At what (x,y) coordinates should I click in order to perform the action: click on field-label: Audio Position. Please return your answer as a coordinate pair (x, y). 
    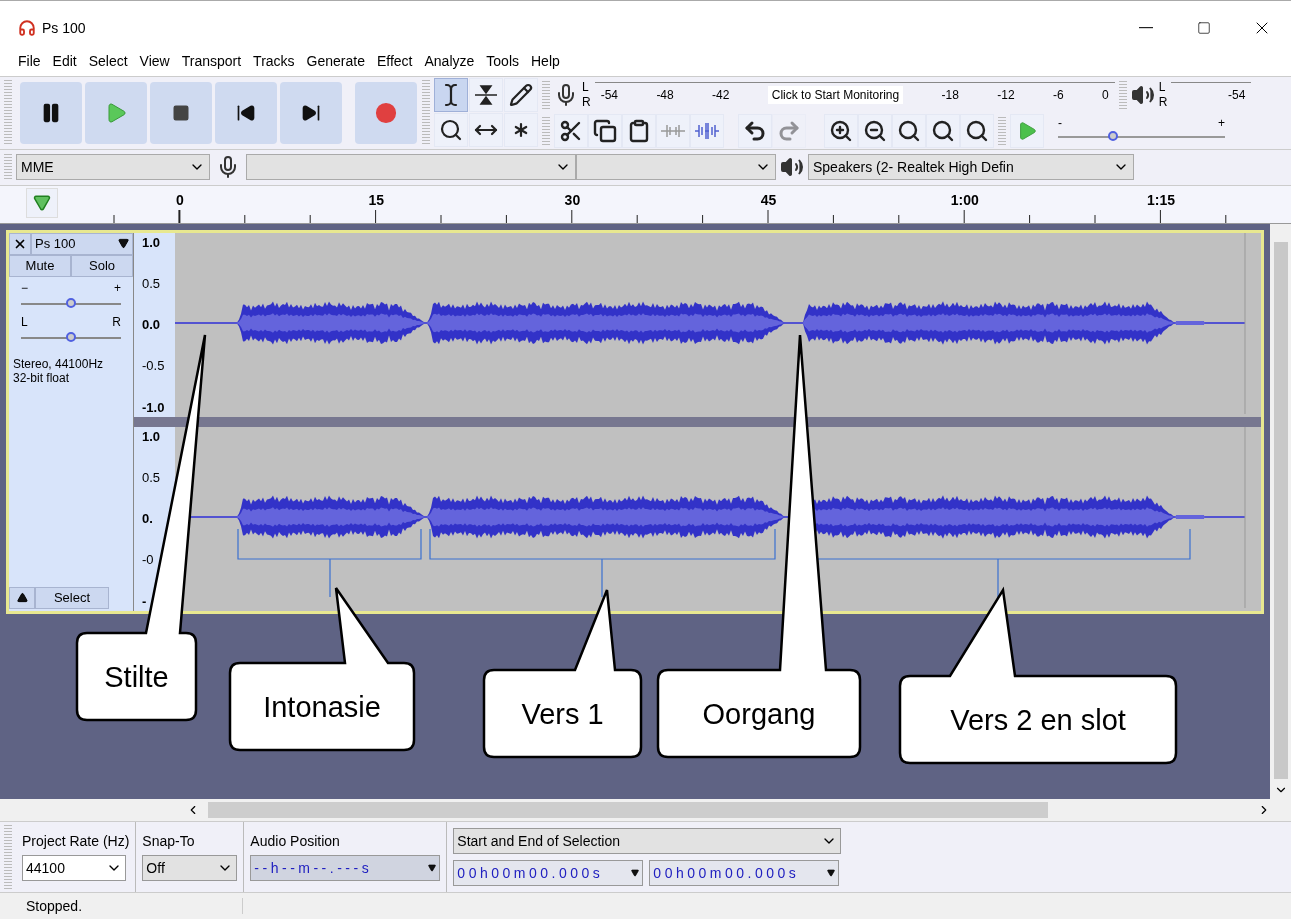
    Looking at the image, I should click on (295, 841).